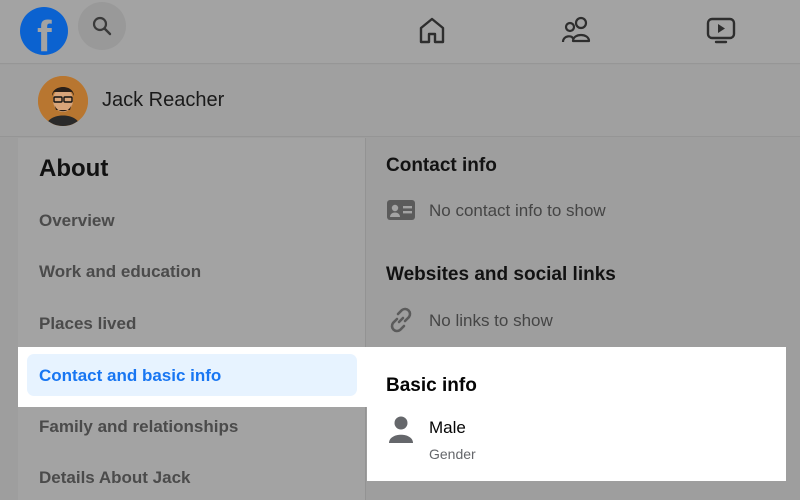  I want to click on menu-item-work-education: Work and education, so click(120, 272).